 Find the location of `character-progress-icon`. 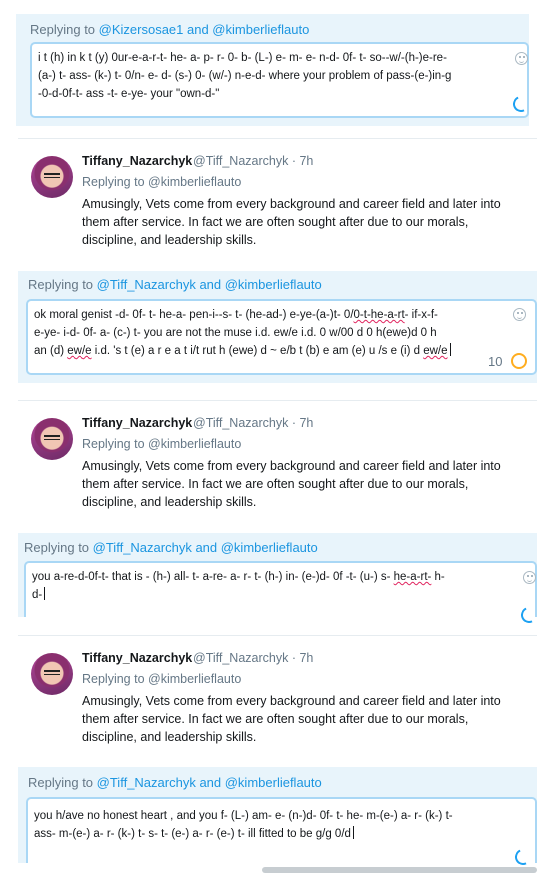

character-progress-icon is located at coordinates (519, 361).